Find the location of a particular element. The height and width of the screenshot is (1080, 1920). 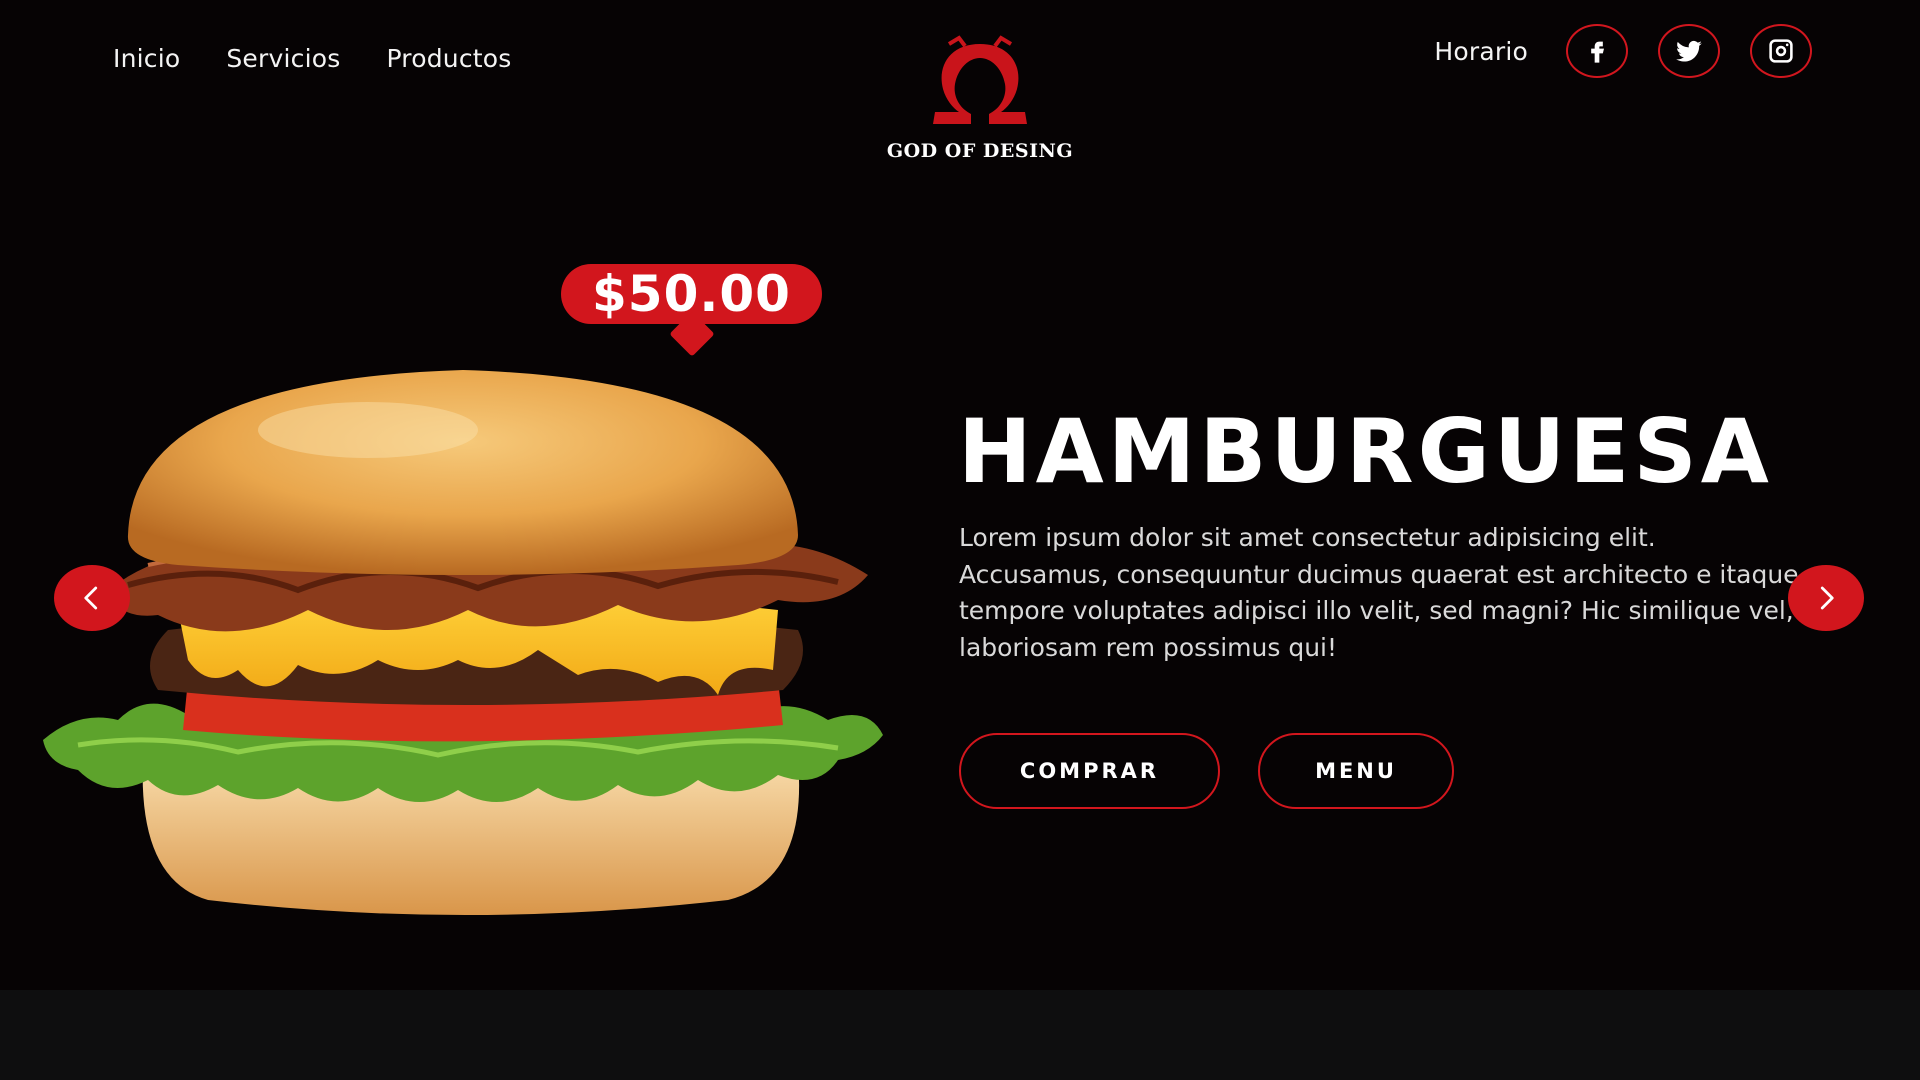

nav-right: Horario is located at coordinates (1623, 51).